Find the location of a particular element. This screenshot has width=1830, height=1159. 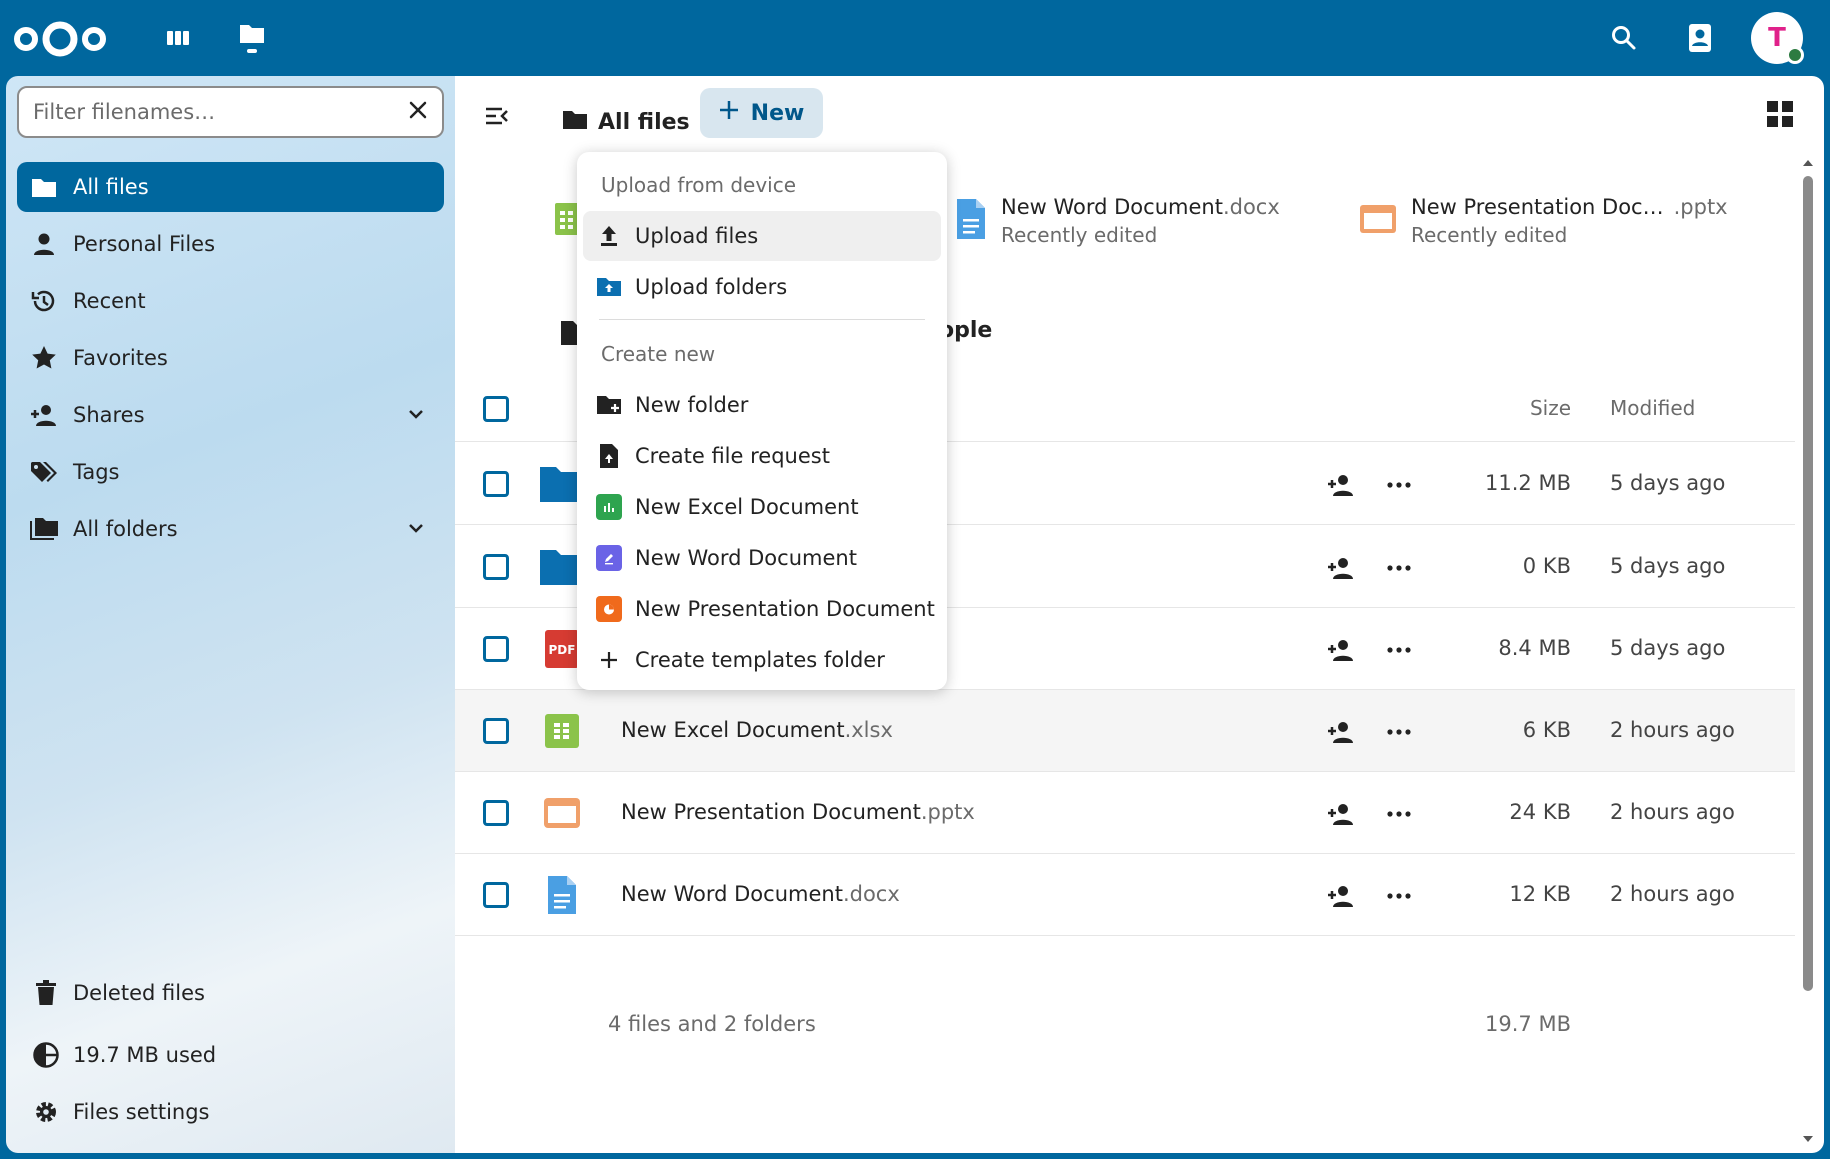

sidebar-item-all-files: All files is located at coordinates (230, 187).